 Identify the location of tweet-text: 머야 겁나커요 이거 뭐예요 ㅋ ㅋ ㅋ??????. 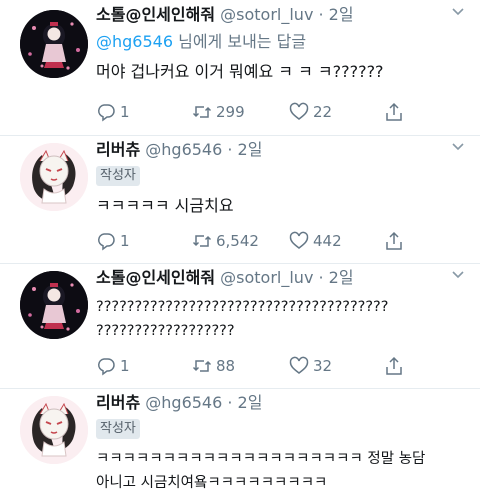
(240, 71).